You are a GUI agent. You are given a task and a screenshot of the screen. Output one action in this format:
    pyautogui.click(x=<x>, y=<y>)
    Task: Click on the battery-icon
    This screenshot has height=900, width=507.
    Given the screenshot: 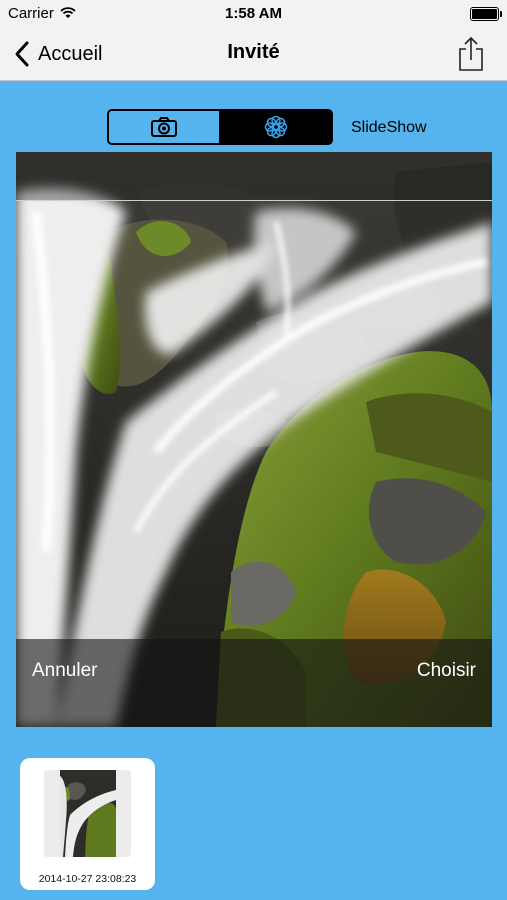 What is the action you would take?
    pyautogui.click(x=486, y=14)
    